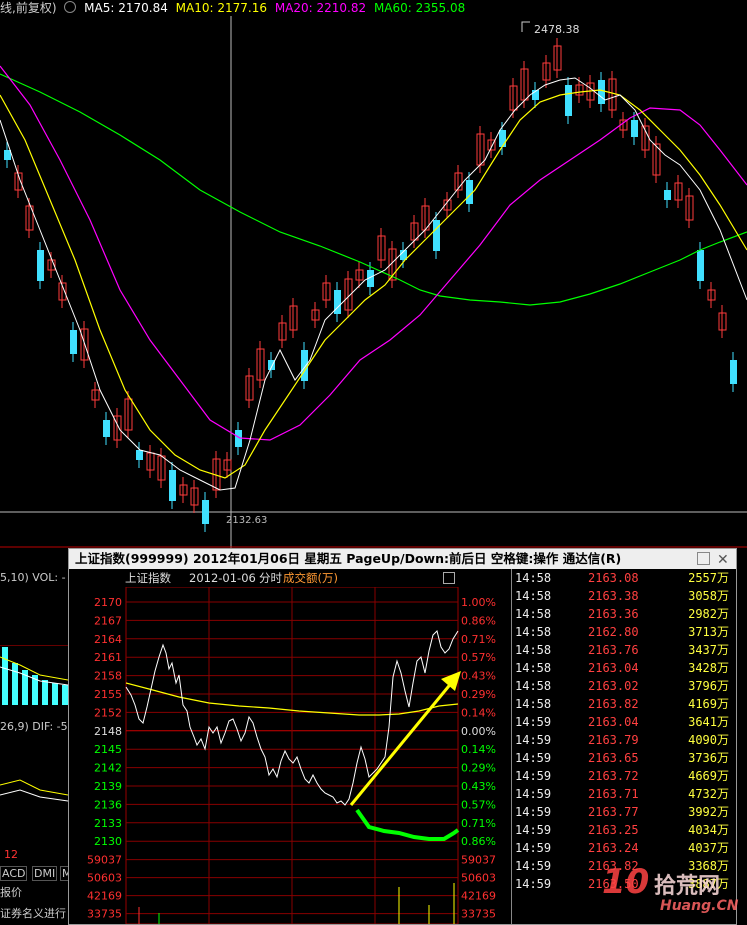 The width and height of the screenshot is (747, 925). What do you see at coordinates (45, 873) in the screenshot?
I see `indicator-tab-dmi: DMI` at bounding box center [45, 873].